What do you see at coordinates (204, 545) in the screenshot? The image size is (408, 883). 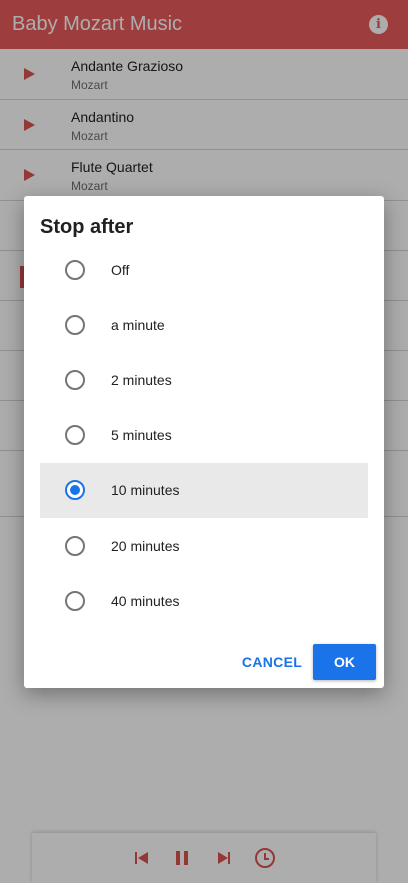 I see `option-20-minutes: 20 minutes` at bounding box center [204, 545].